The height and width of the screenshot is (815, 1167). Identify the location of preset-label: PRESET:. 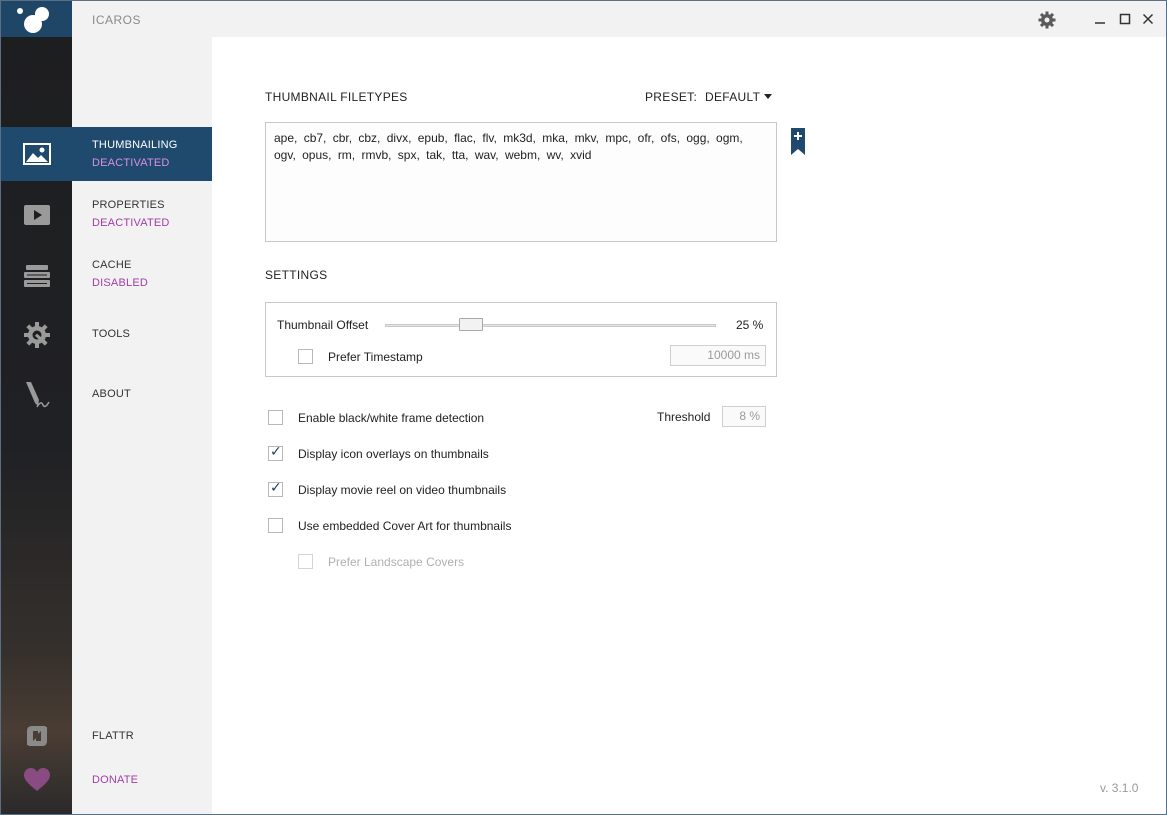
(671, 97).